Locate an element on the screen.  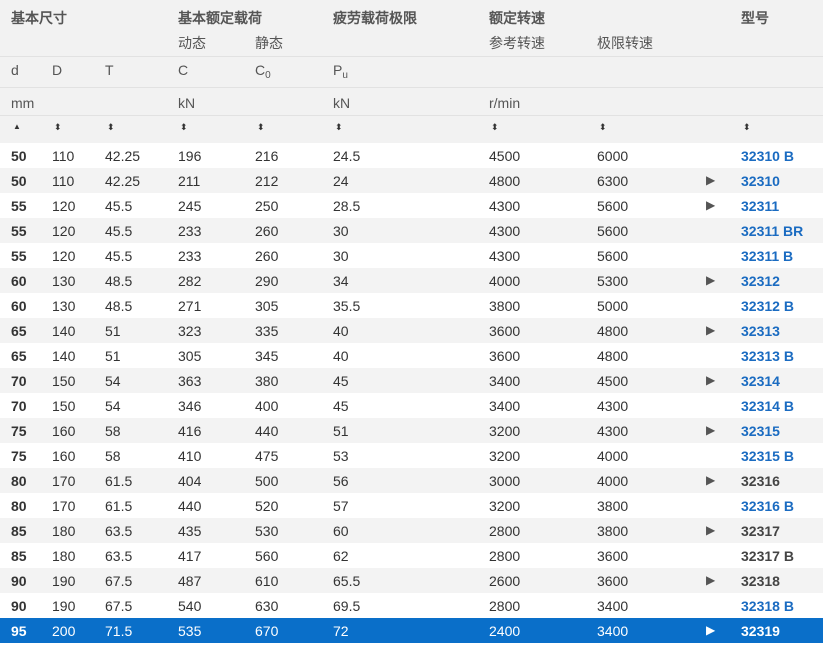
model-link: 32313 B is located at coordinates (767, 356).